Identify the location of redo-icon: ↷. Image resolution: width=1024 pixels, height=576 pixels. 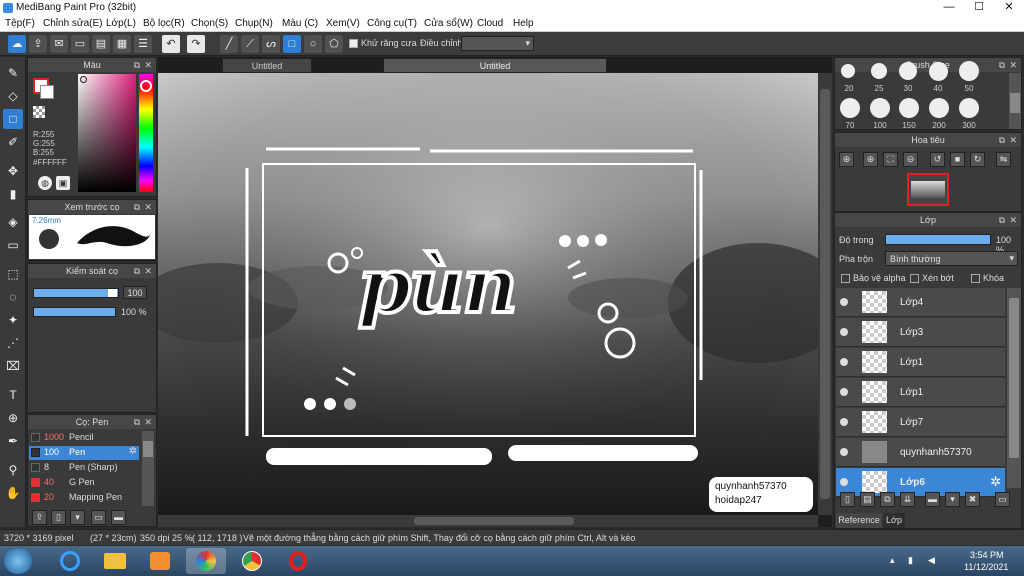
(196, 44).